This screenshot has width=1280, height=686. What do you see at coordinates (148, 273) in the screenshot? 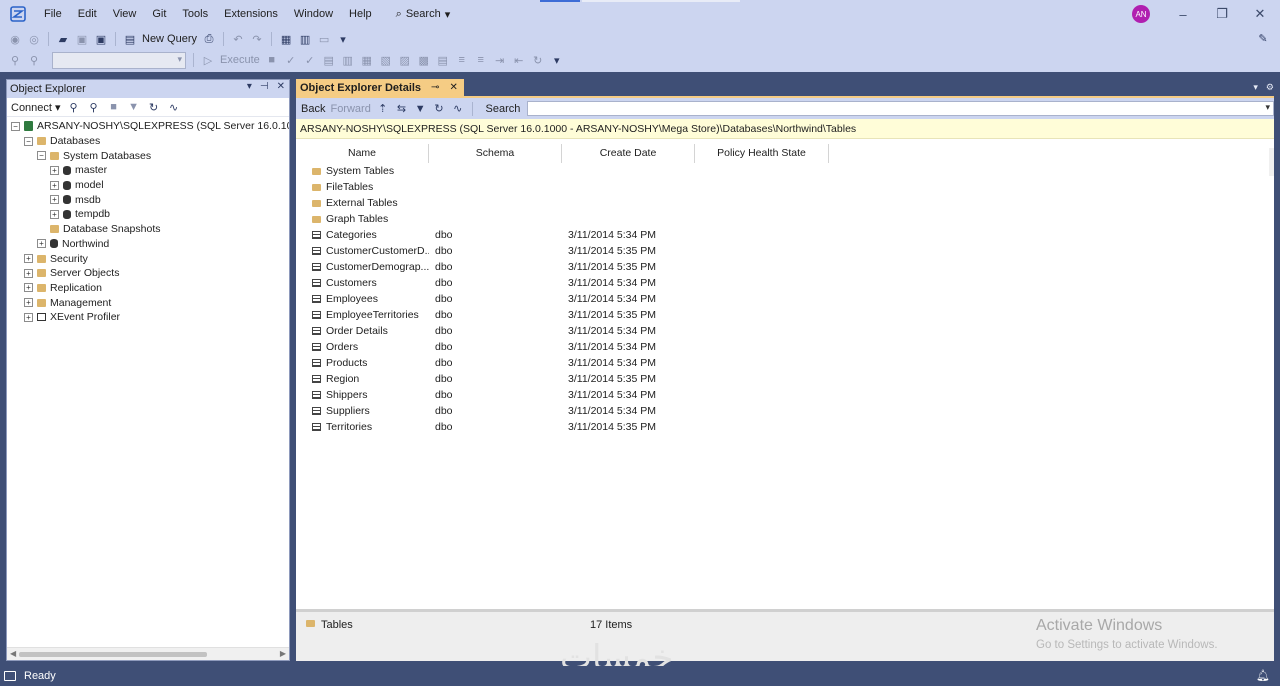
I see `tree-node: + Server Objects` at bounding box center [148, 273].